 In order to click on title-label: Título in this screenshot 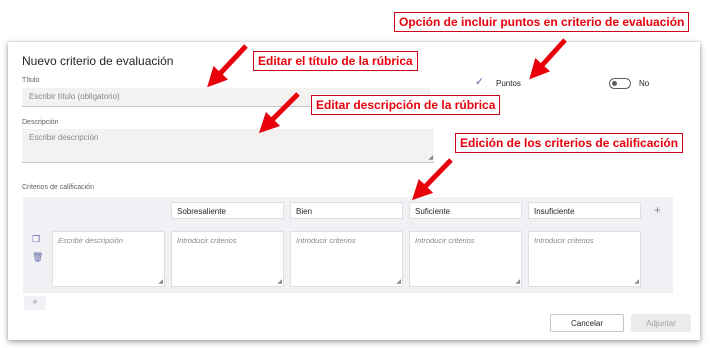, I will do `click(31, 80)`.